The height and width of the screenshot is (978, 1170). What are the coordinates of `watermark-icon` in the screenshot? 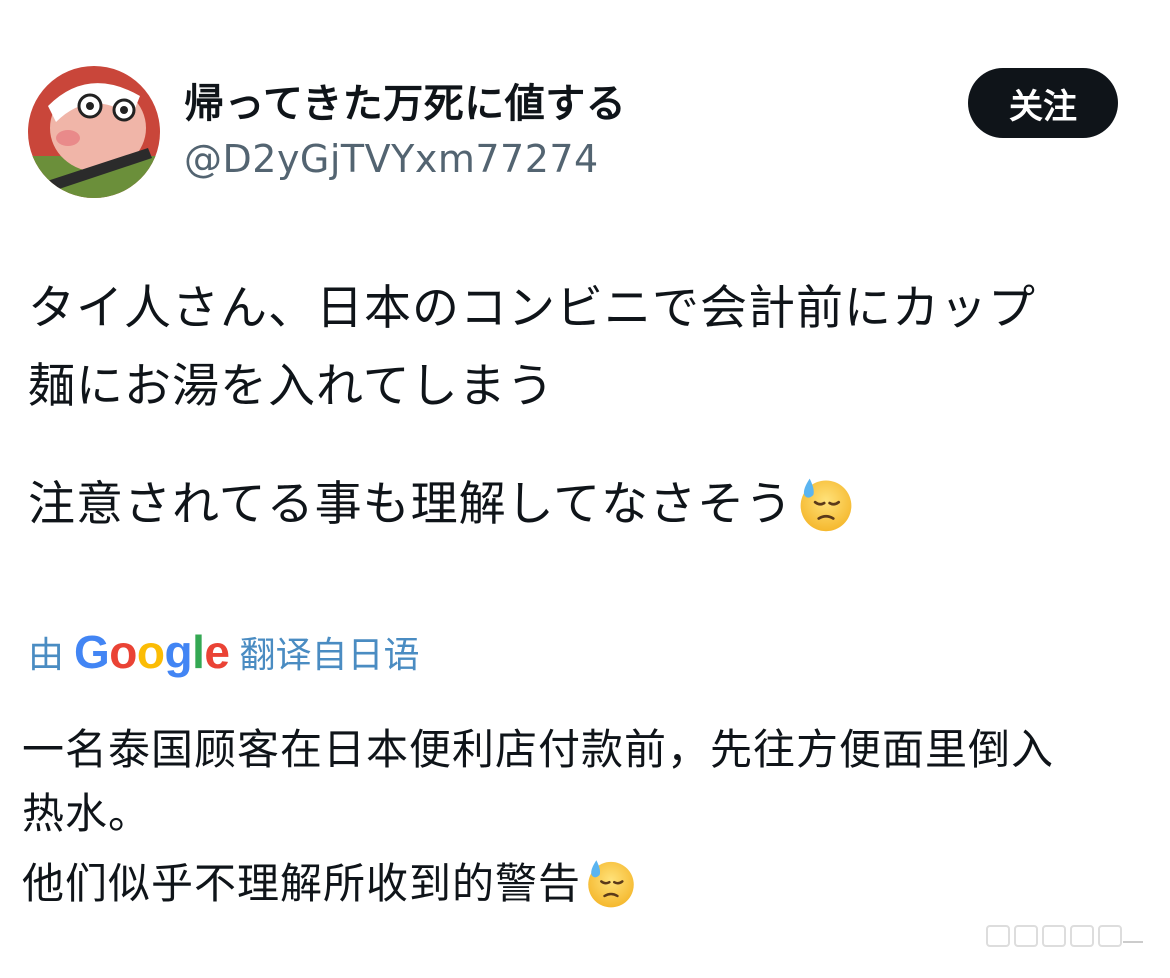 It's located at (1064, 936).